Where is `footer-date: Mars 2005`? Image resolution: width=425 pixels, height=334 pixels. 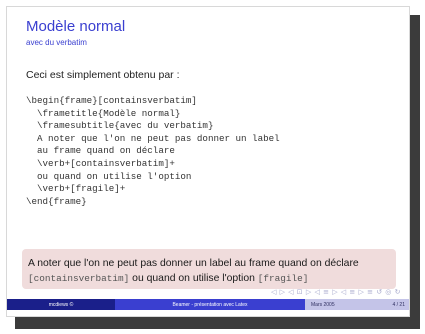 footer-date: Mars 2005 is located at coordinates (323, 304).